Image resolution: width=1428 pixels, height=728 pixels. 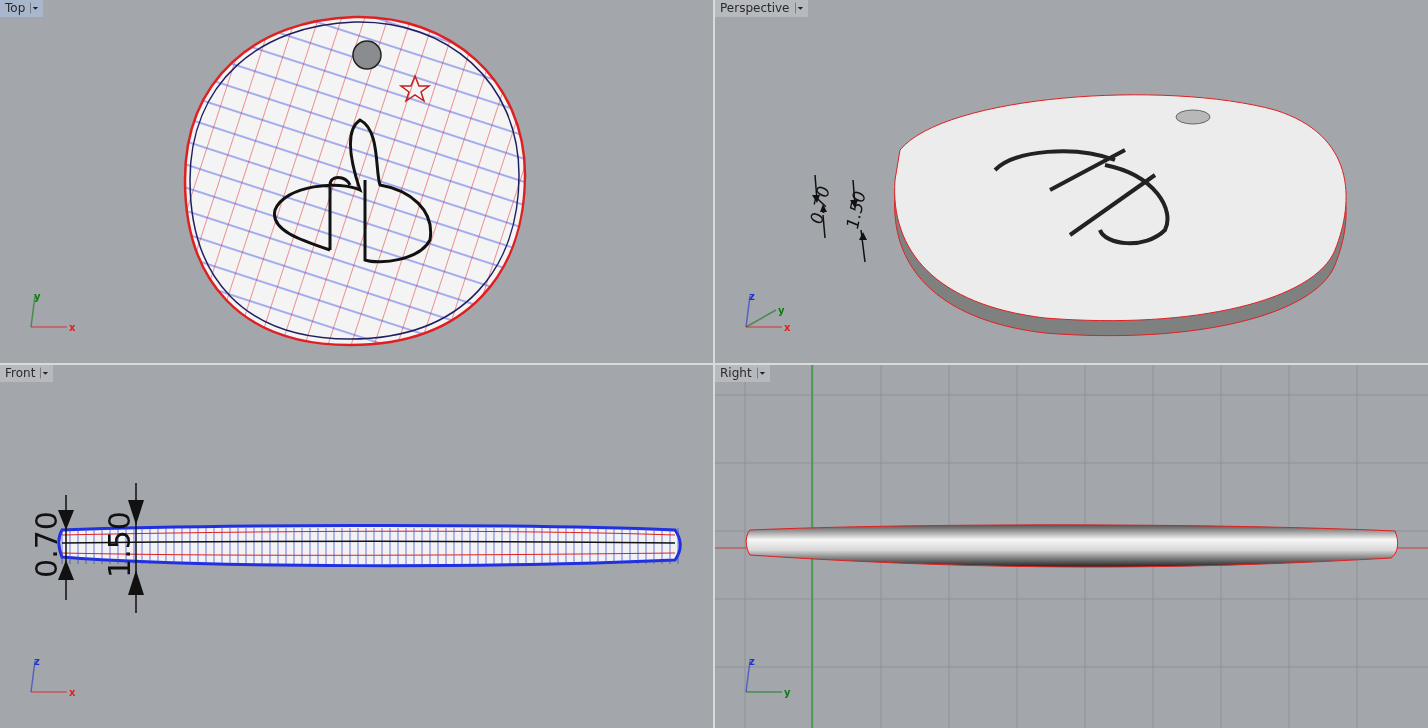 I want to click on viewport-tab: Right, so click(x=742, y=373).